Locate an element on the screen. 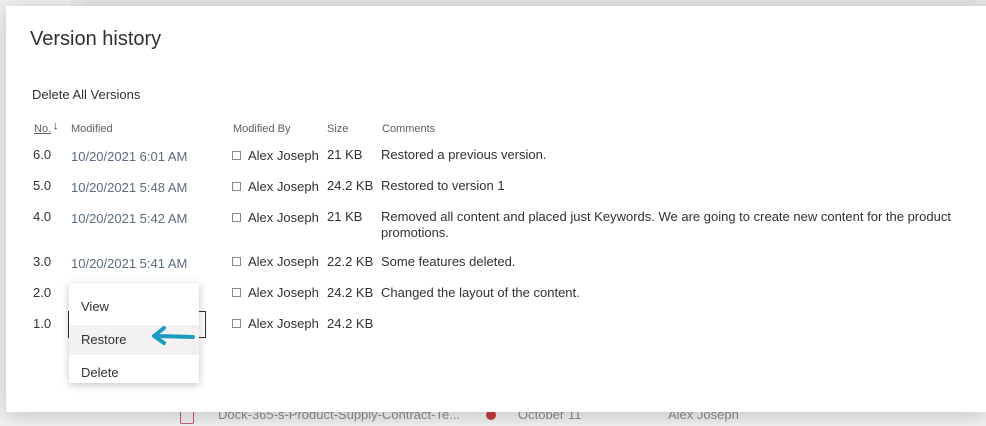 The image size is (986, 426). version-number: 3.0 is located at coordinates (42, 261).